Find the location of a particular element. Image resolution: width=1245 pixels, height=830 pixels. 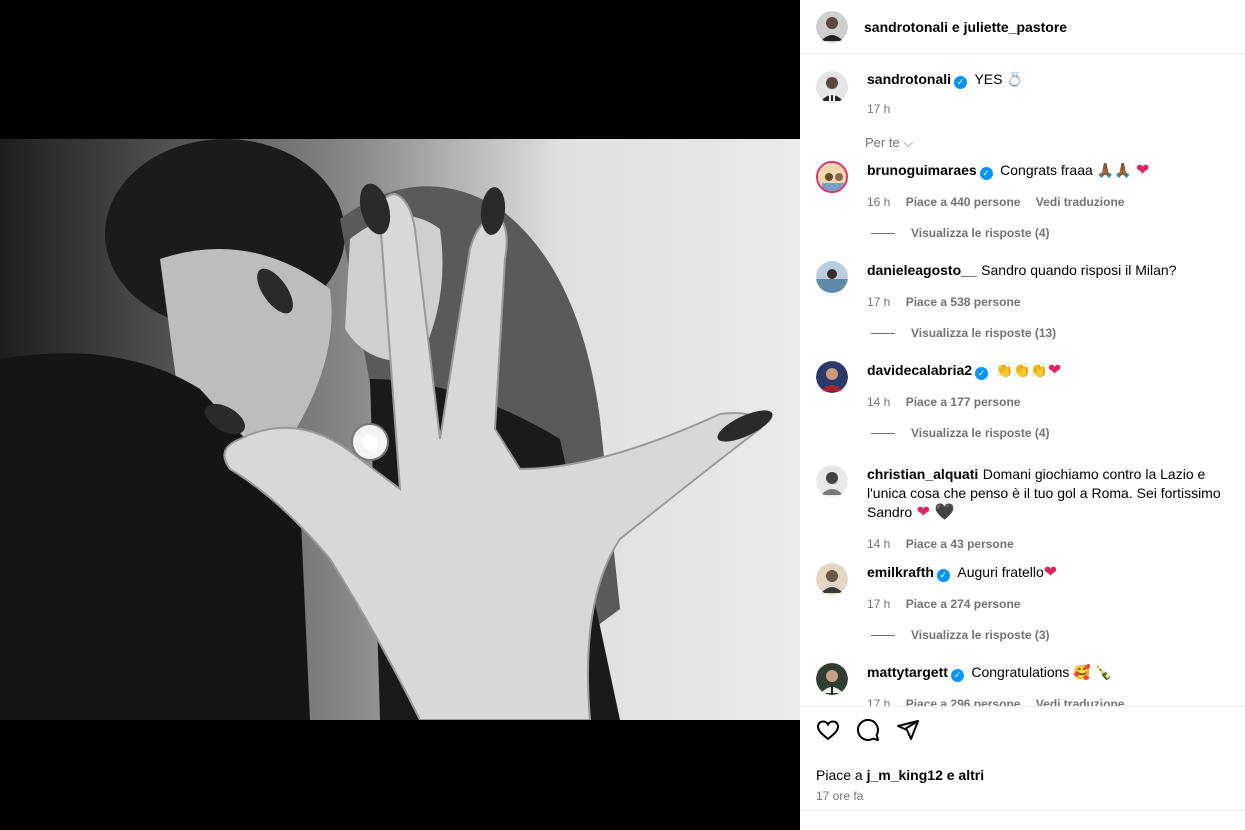

post-author-title: sandrotonali e juliette_pastore is located at coordinates (965, 27).